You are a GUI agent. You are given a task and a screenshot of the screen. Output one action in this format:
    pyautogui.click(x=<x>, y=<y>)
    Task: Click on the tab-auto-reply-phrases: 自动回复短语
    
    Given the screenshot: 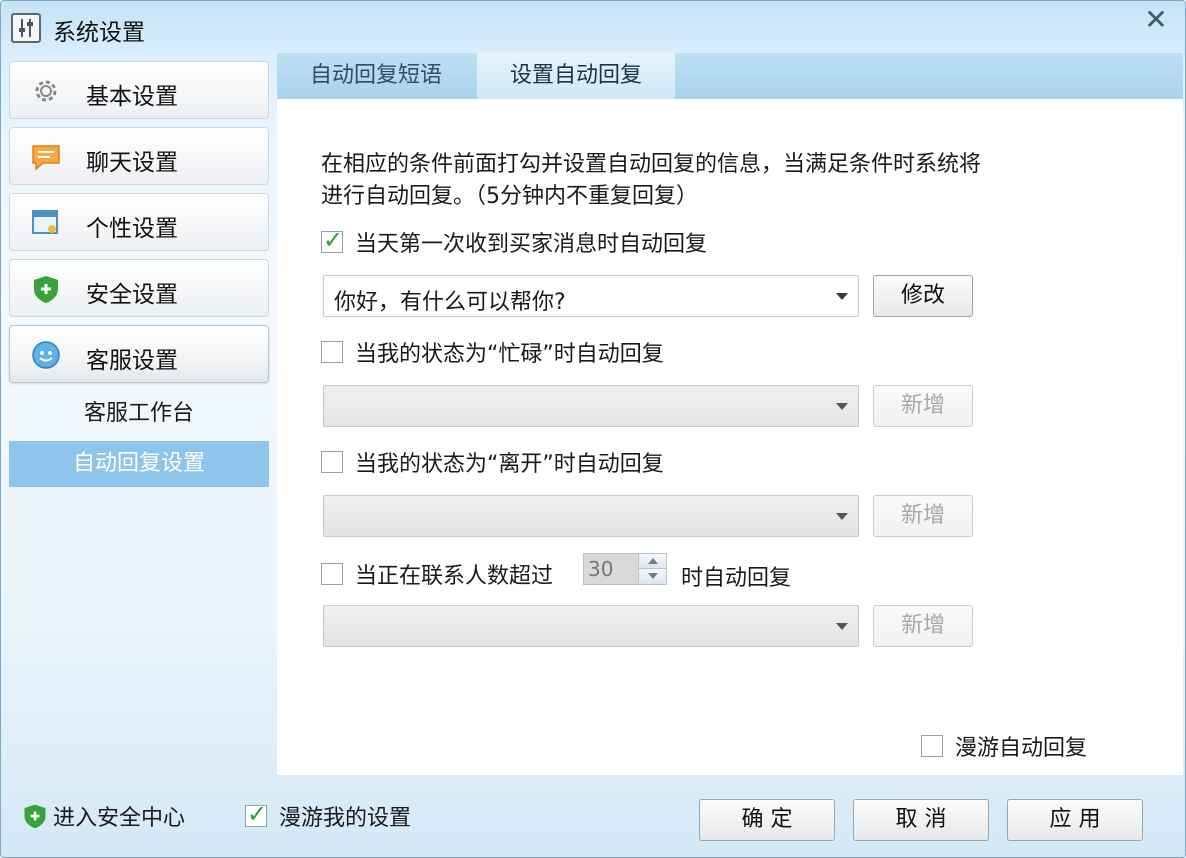 What is the action you would take?
    pyautogui.click(x=376, y=76)
    